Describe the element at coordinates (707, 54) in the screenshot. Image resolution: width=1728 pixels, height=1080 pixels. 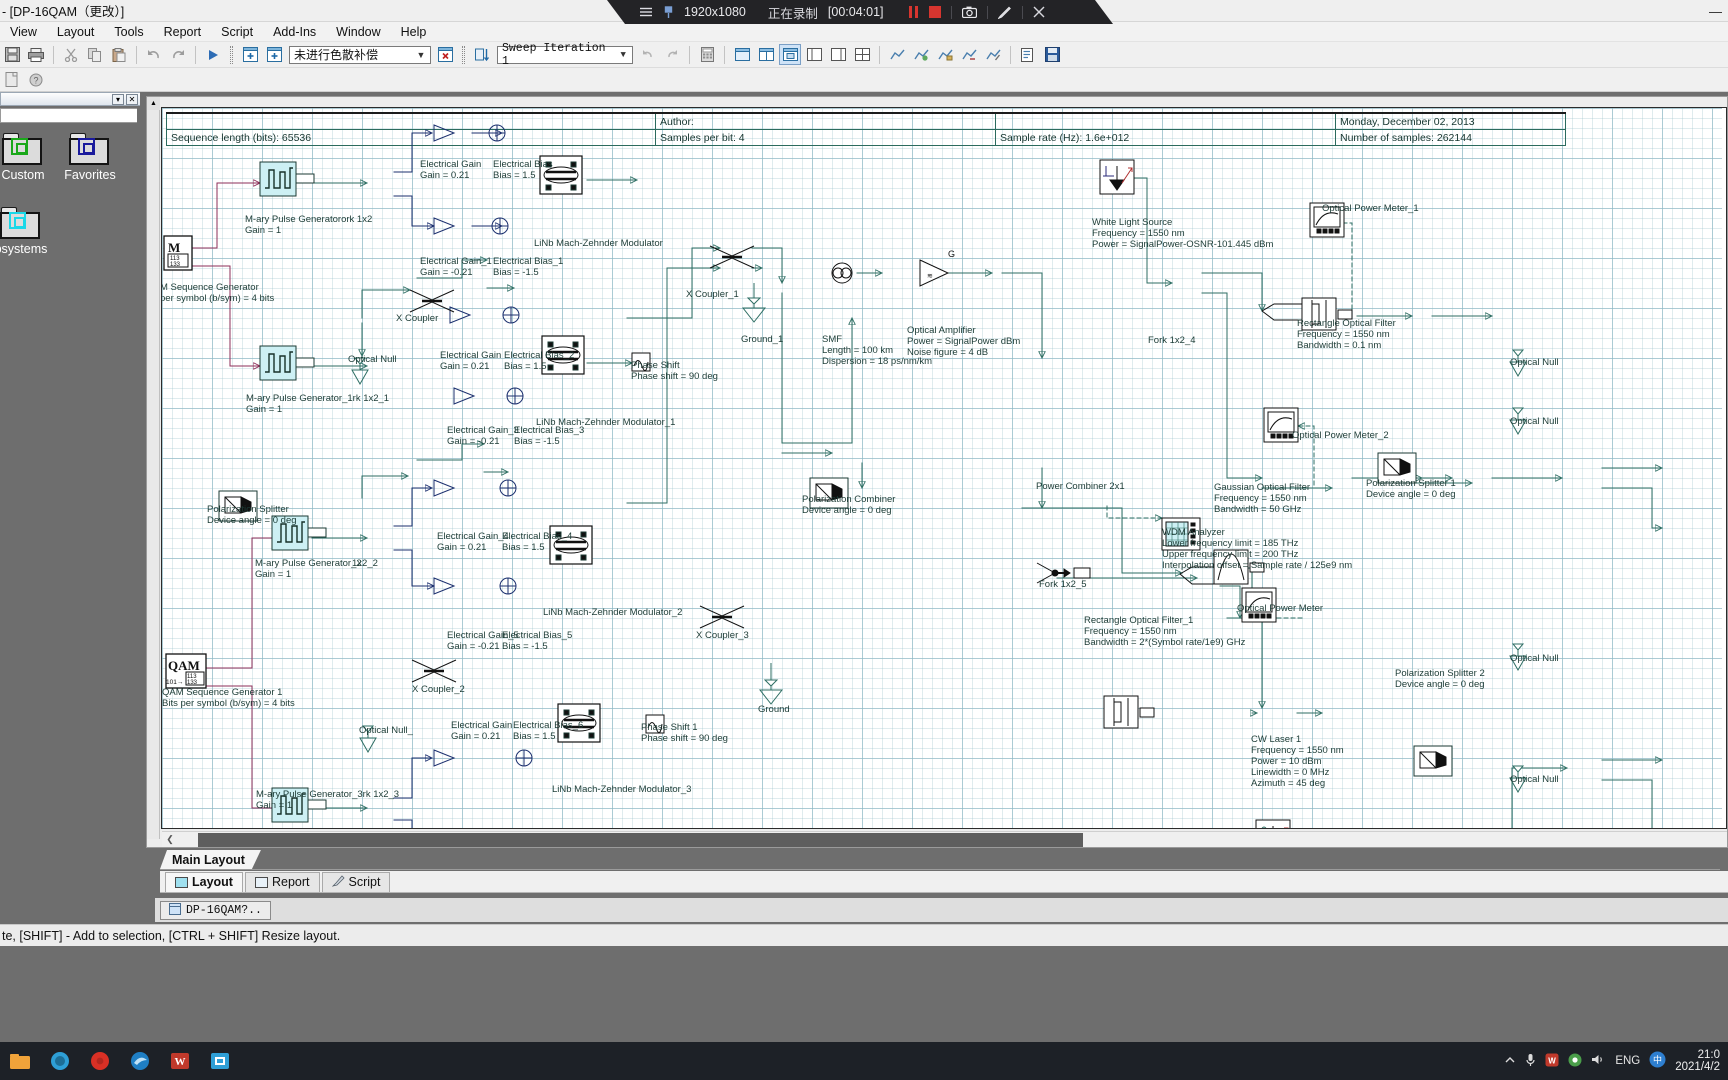
I see `calculator-icon` at that location.